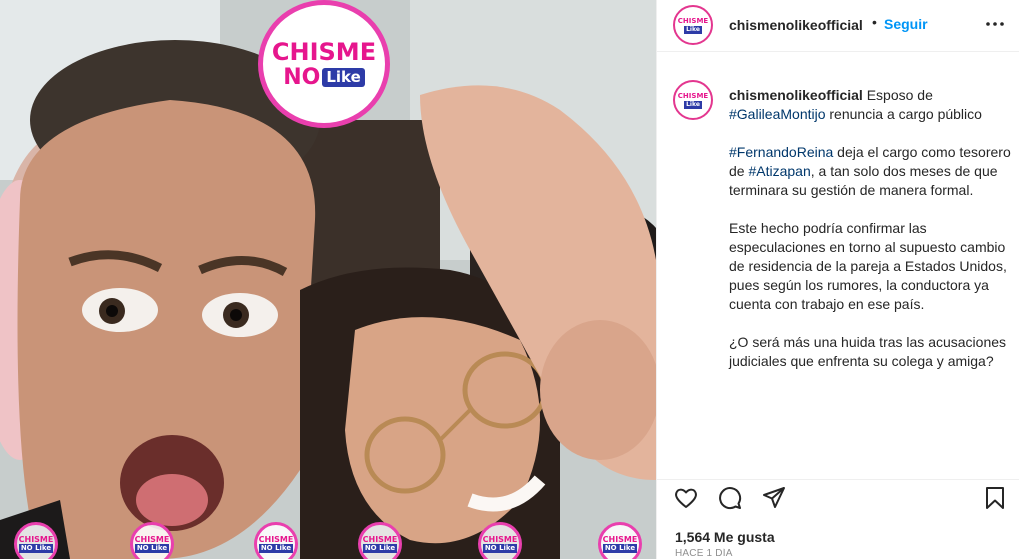 The width and height of the screenshot is (1019, 559). What do you see at coordinates (995, 24) in the screenshot?
I see `more-horizontal-icon` at bounding box center [995, 24].